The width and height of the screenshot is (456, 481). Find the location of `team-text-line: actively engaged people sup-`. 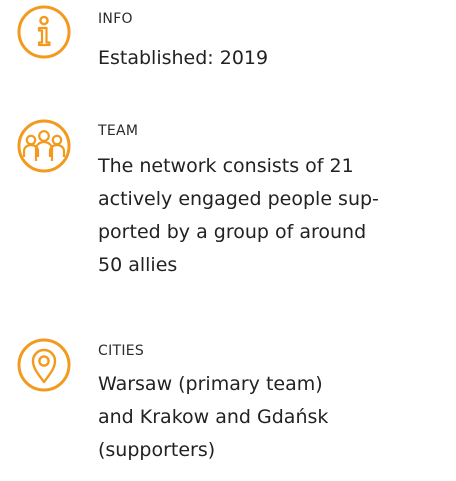

team-text-line: actively engaged people sup- is located at coordinates (238, 199).